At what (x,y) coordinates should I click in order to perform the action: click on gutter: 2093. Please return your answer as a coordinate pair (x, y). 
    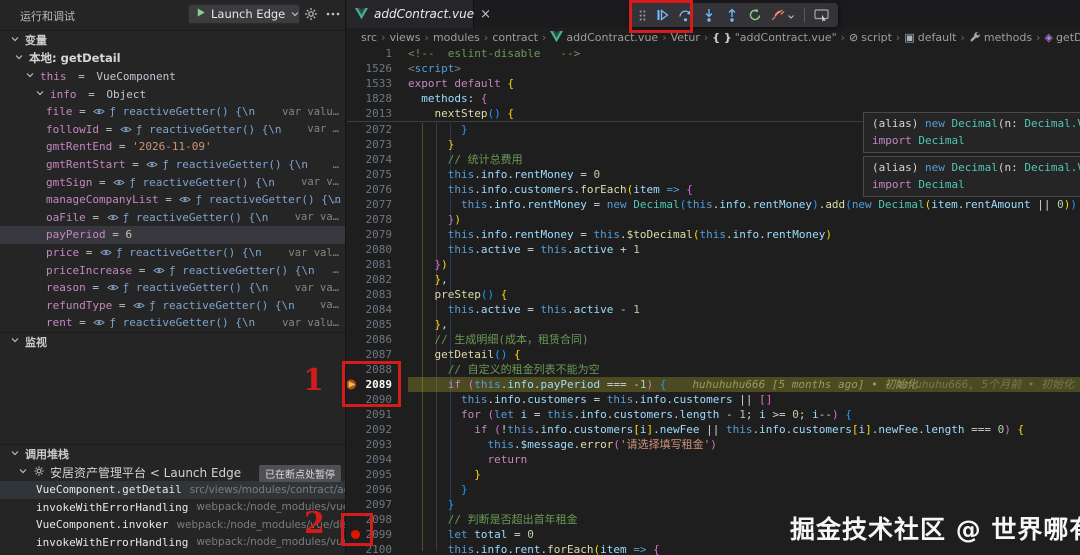
    Looking at the image, I should click on (377, 444).